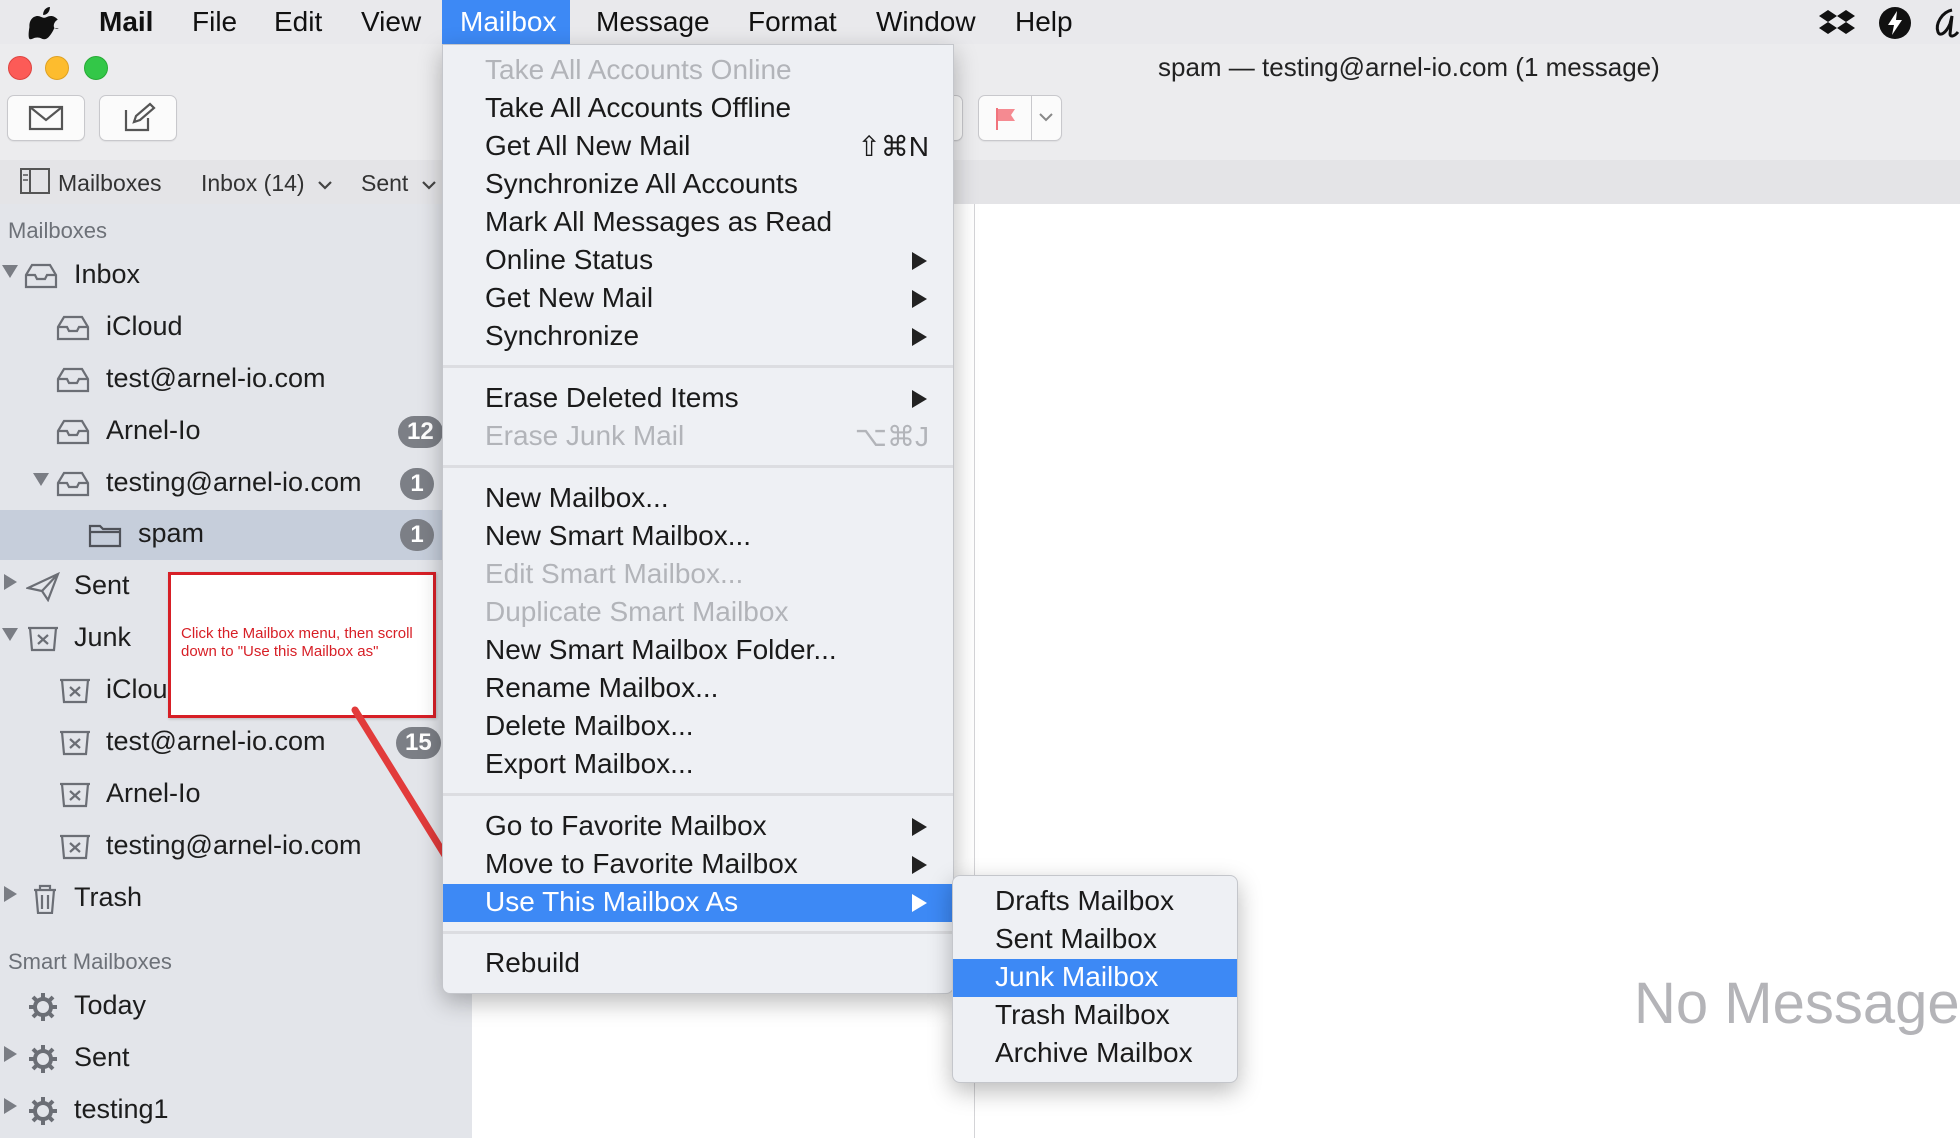  I want to click on sidebar-item-smart-today: Today, so click(236, 1007).